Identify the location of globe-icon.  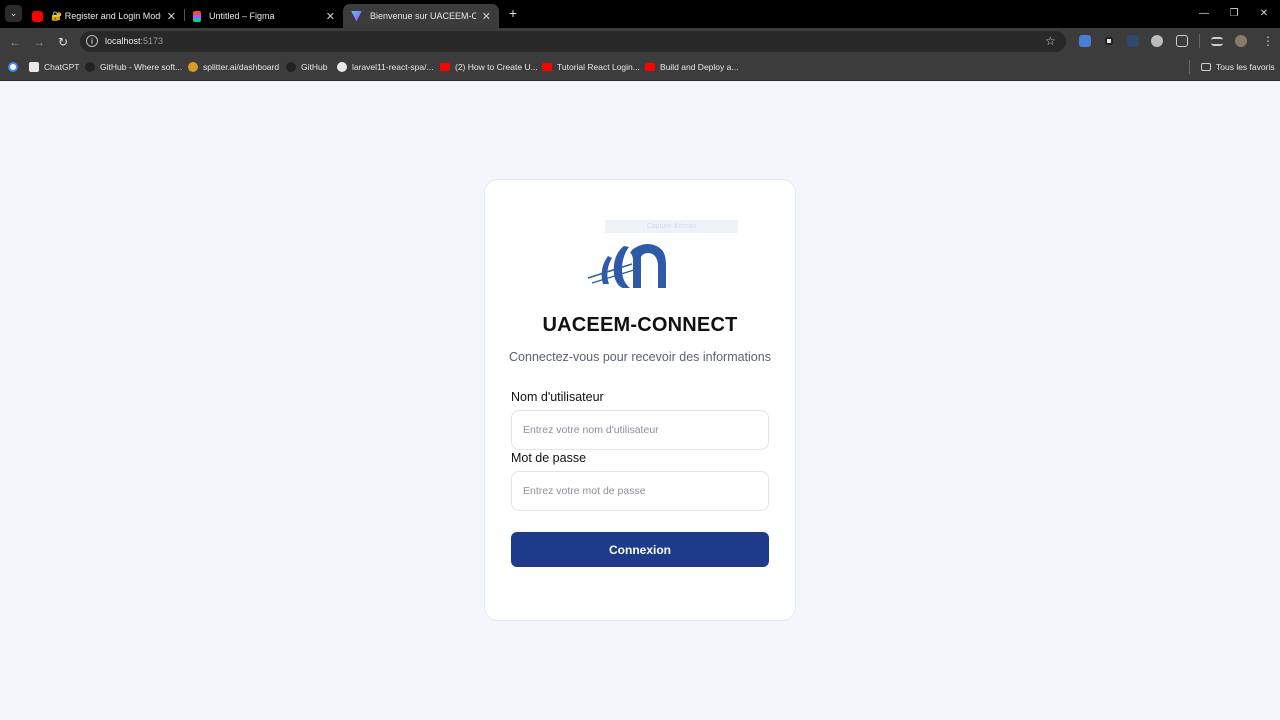
(1157, 41).